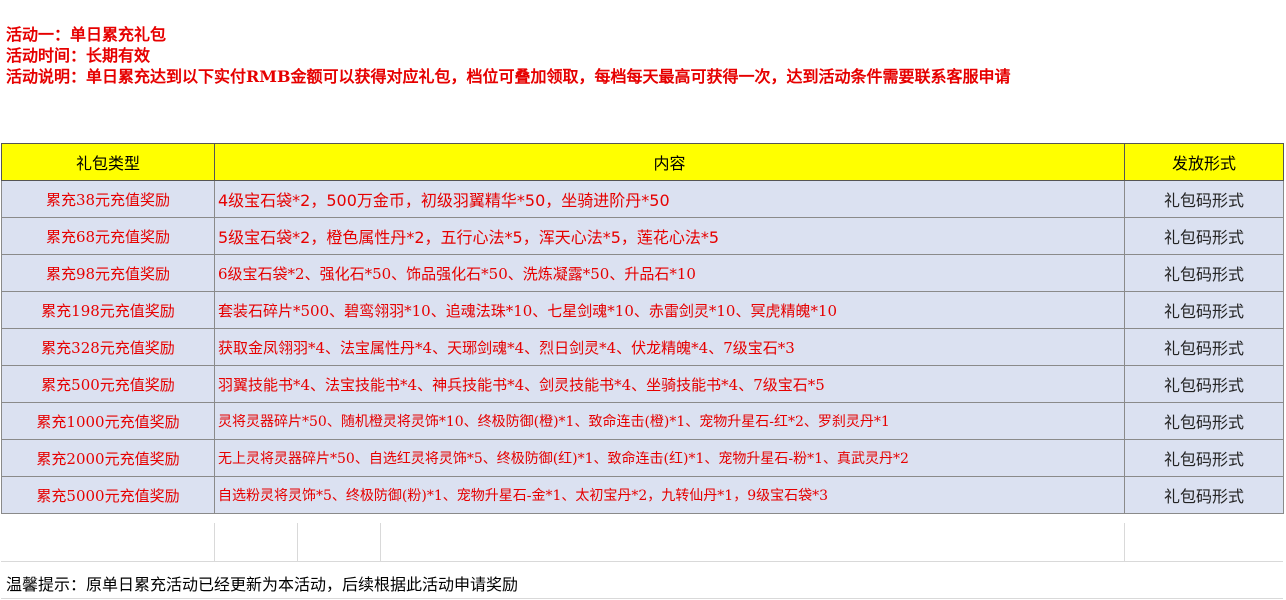 This screenshot has height=600, width=1286. Describe the element at coordinates (86, 34) in the screenshot. I see `event-title: 活动一：单日累充礼包` at that location.